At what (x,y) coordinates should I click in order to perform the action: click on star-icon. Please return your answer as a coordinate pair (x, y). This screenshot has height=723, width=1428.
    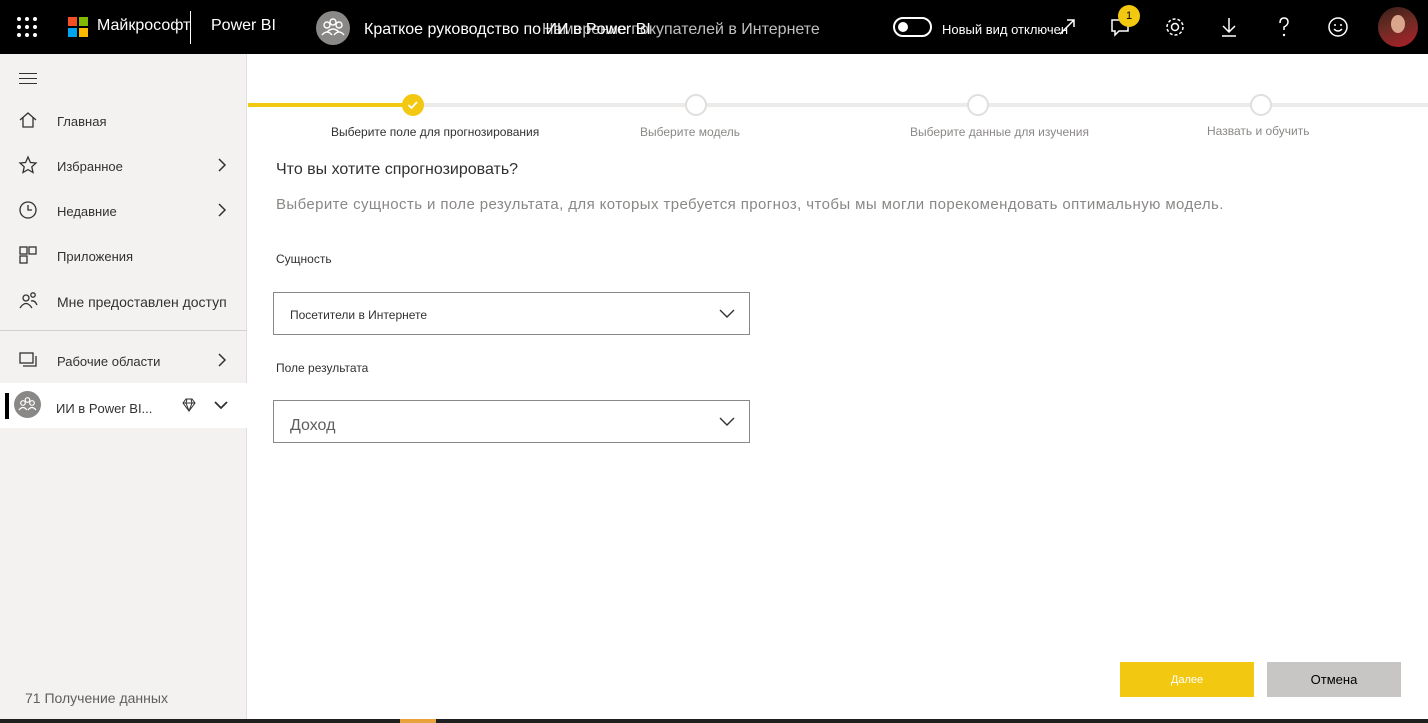
    Looking at the image, I should click on (28, 165).